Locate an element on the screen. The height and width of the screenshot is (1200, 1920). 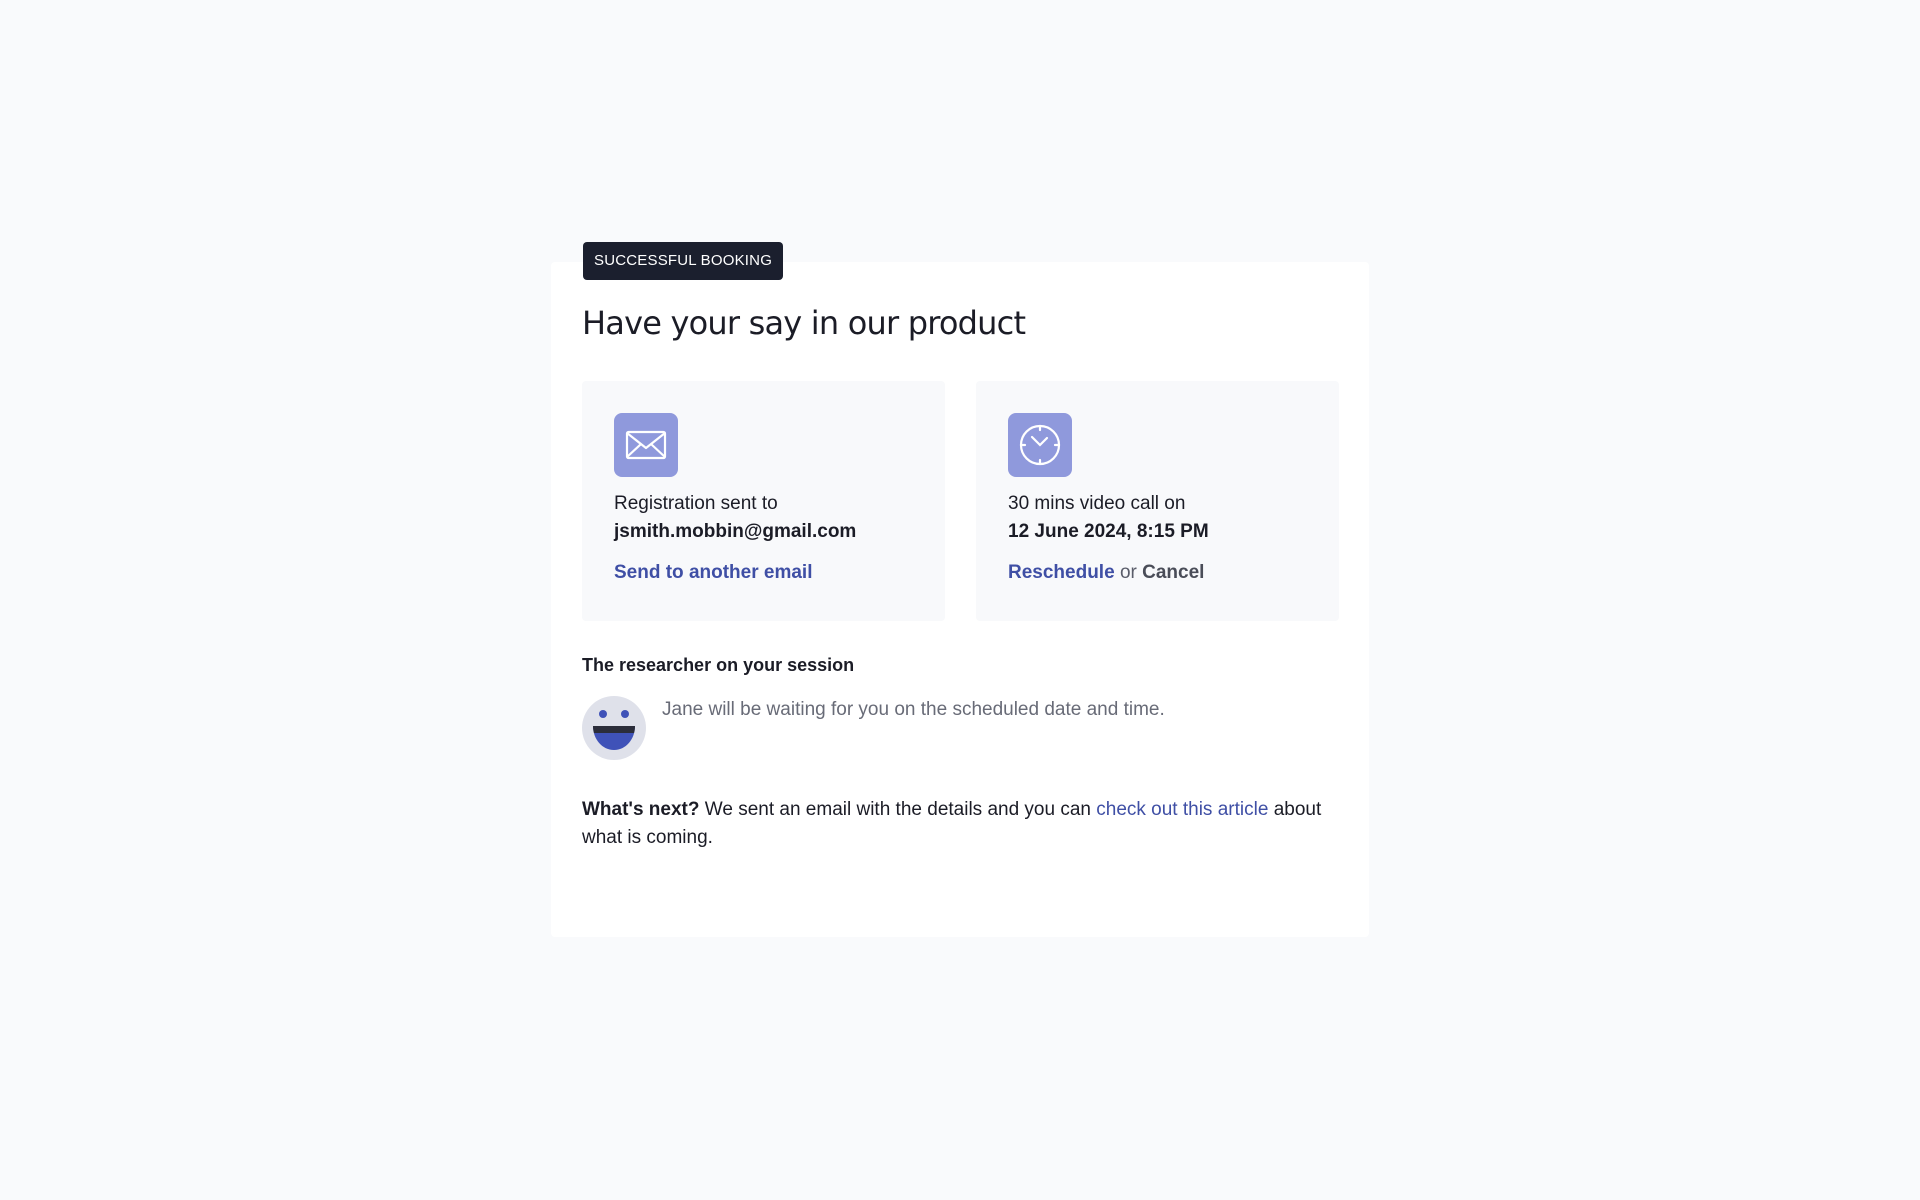
schedule-actions: Reschedule or Cancel is located at coordinates (1106, 573).